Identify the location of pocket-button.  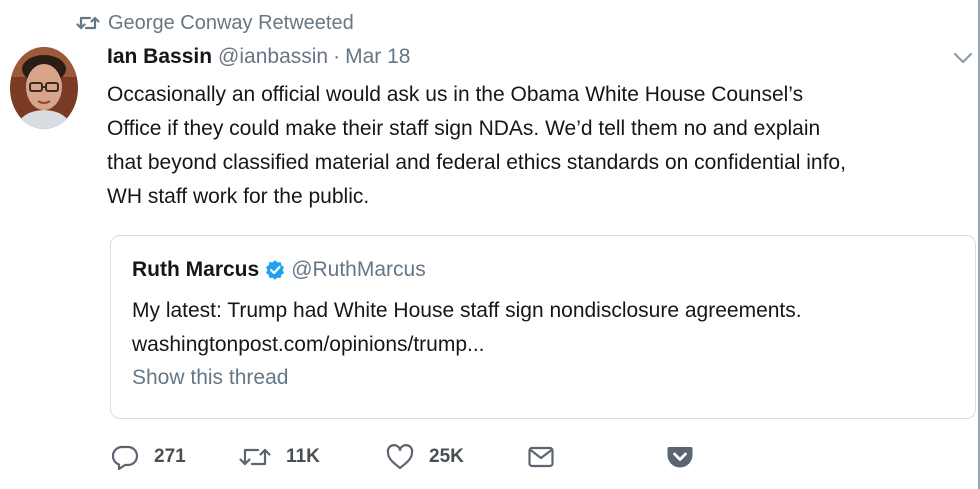
(680, 457).